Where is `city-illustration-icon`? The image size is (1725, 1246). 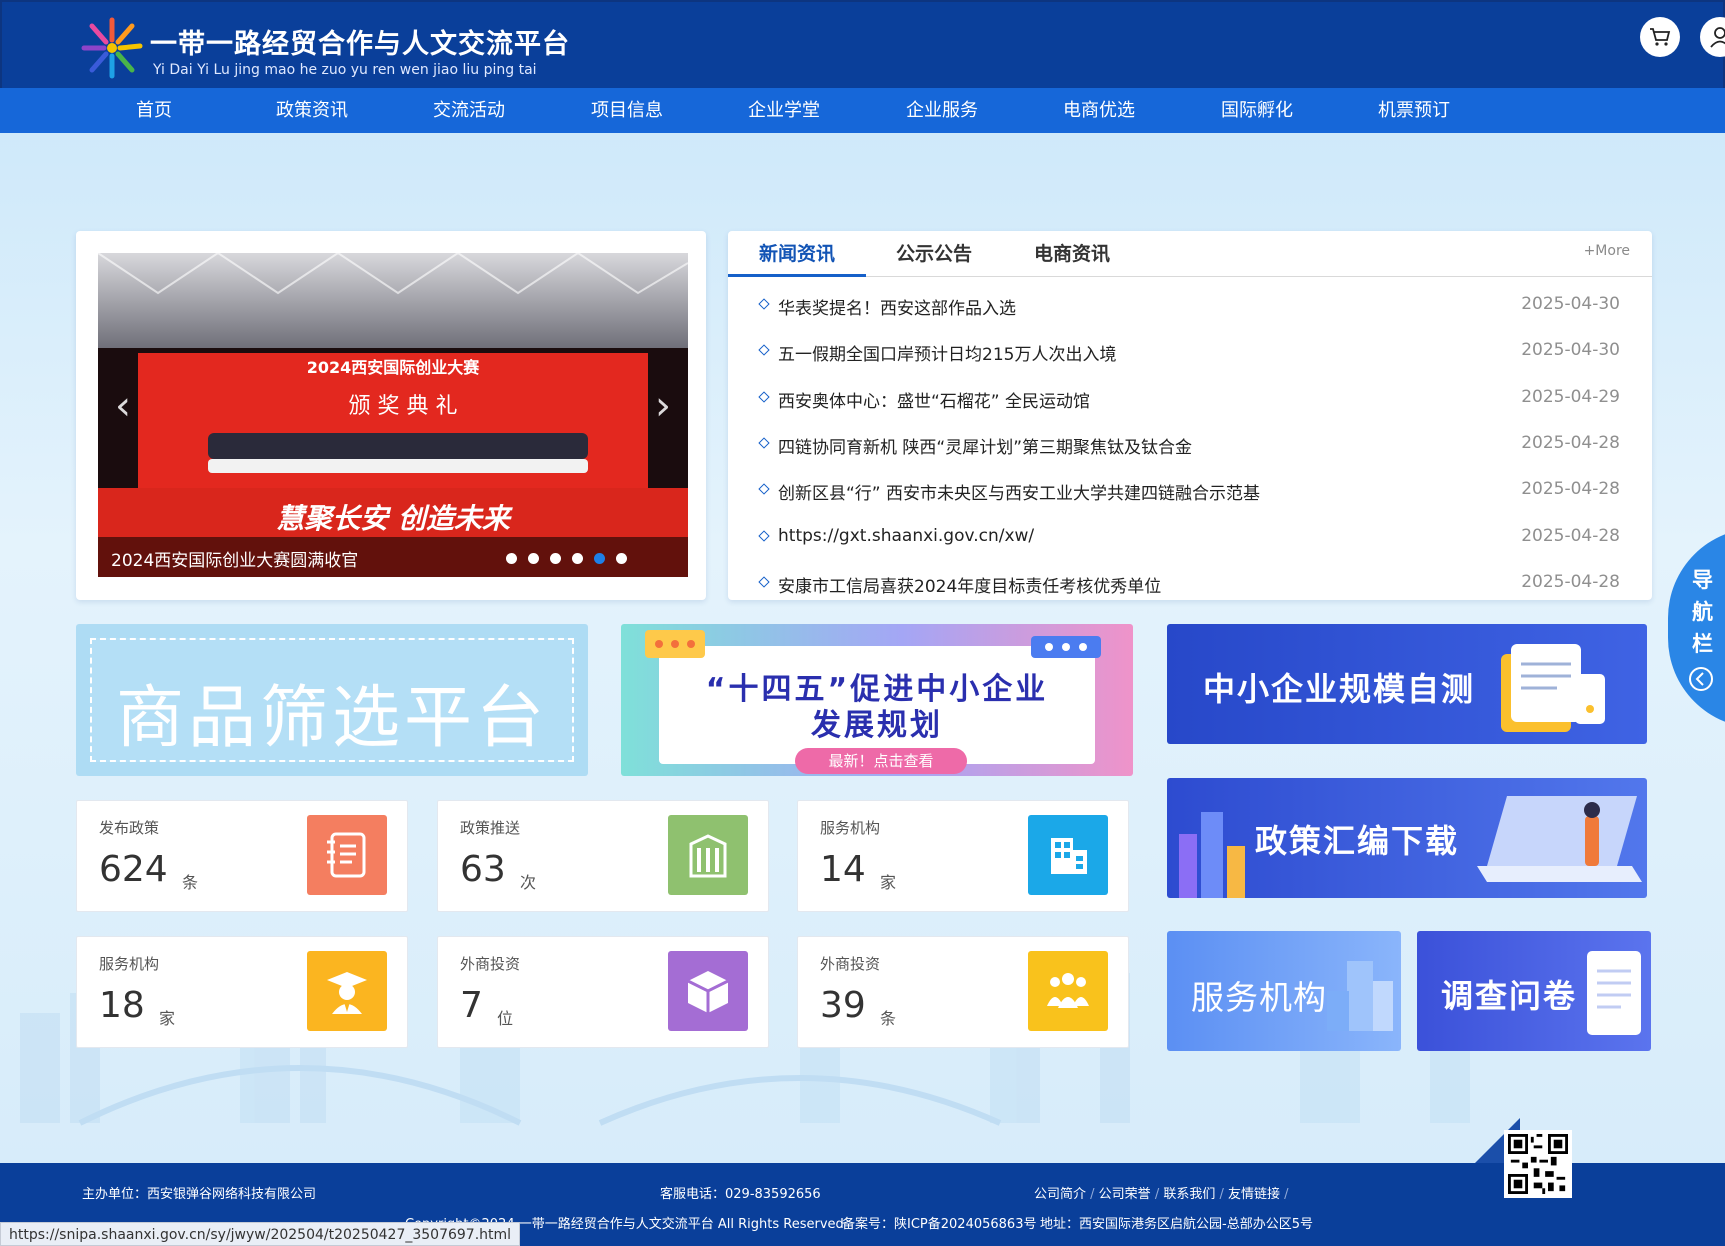 city-illustration-icon is located at coordinates (1360, 996).